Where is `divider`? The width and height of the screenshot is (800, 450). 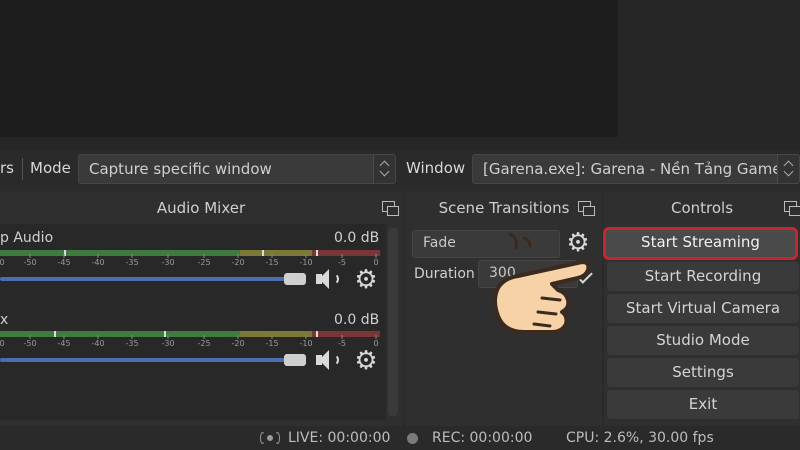 divider is located at coordinates (22, 169).